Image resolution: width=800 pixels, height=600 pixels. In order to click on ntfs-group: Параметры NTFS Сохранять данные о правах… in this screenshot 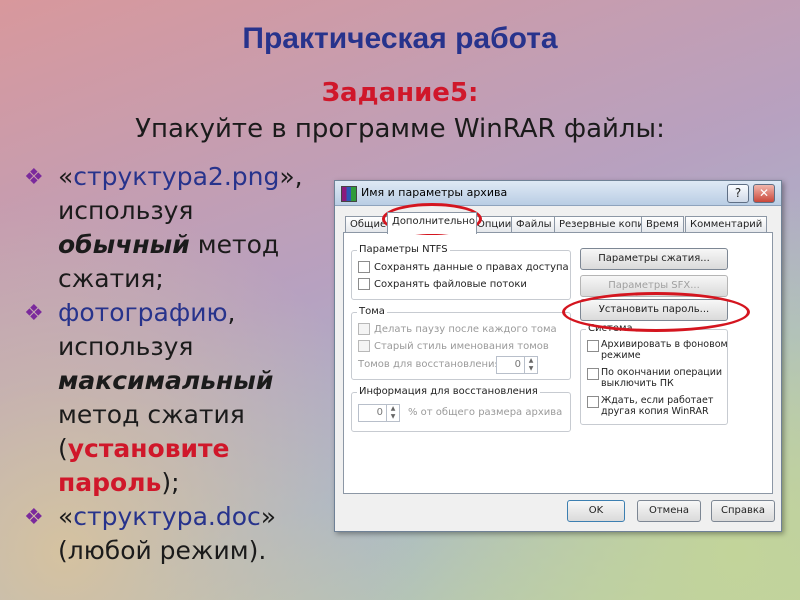, I will do `click(461, 272)`.